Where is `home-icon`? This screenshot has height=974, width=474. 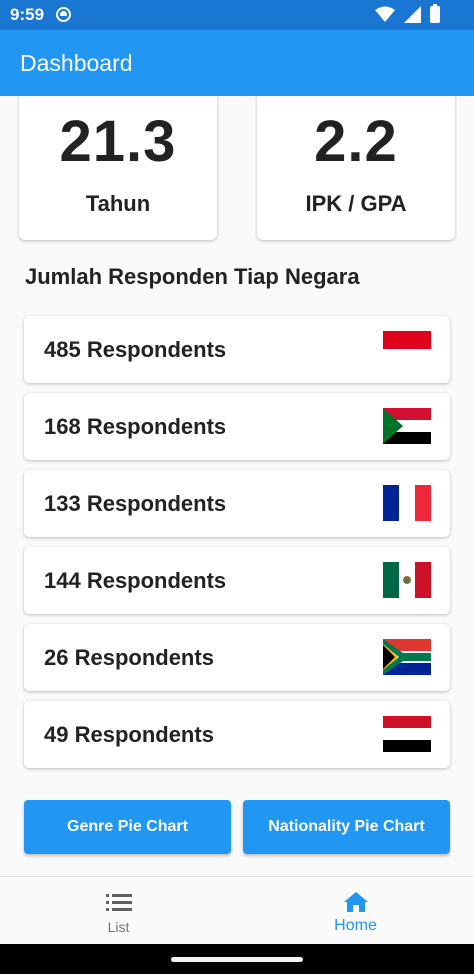 home-icon is located at coordinates (355, 902).